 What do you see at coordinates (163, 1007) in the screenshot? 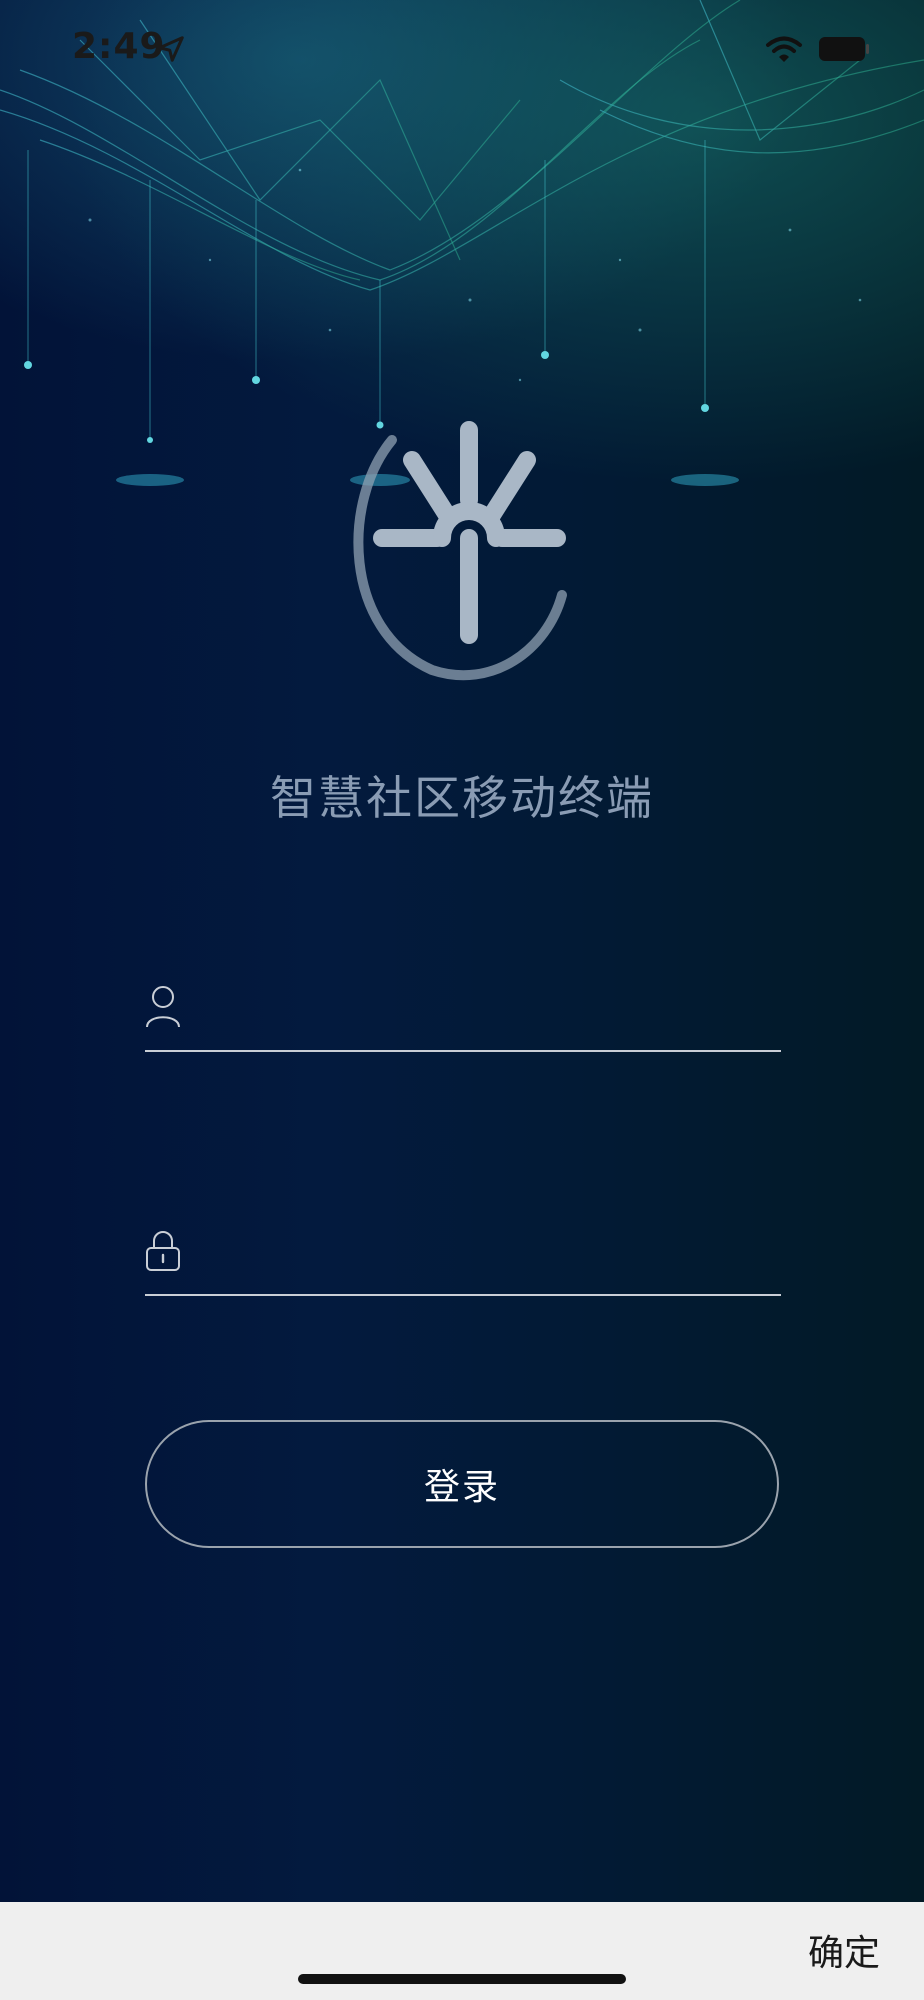
I see `user-icon` at bounding box center [163, 1007].